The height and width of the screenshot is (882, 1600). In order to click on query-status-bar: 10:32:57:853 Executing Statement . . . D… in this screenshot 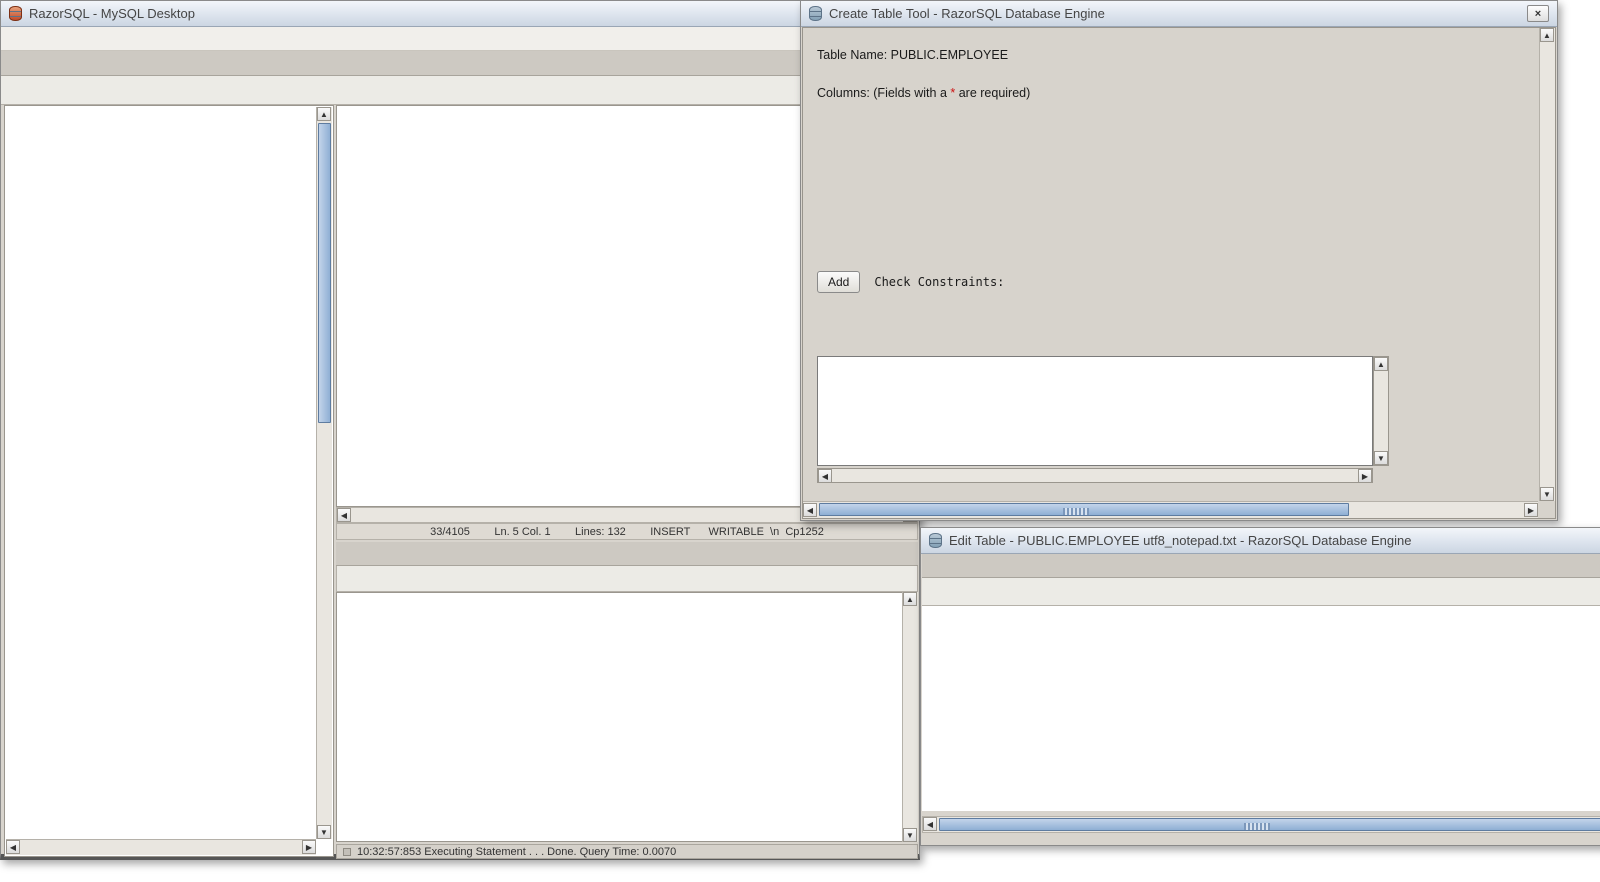, I will do `click(627, 851)`.